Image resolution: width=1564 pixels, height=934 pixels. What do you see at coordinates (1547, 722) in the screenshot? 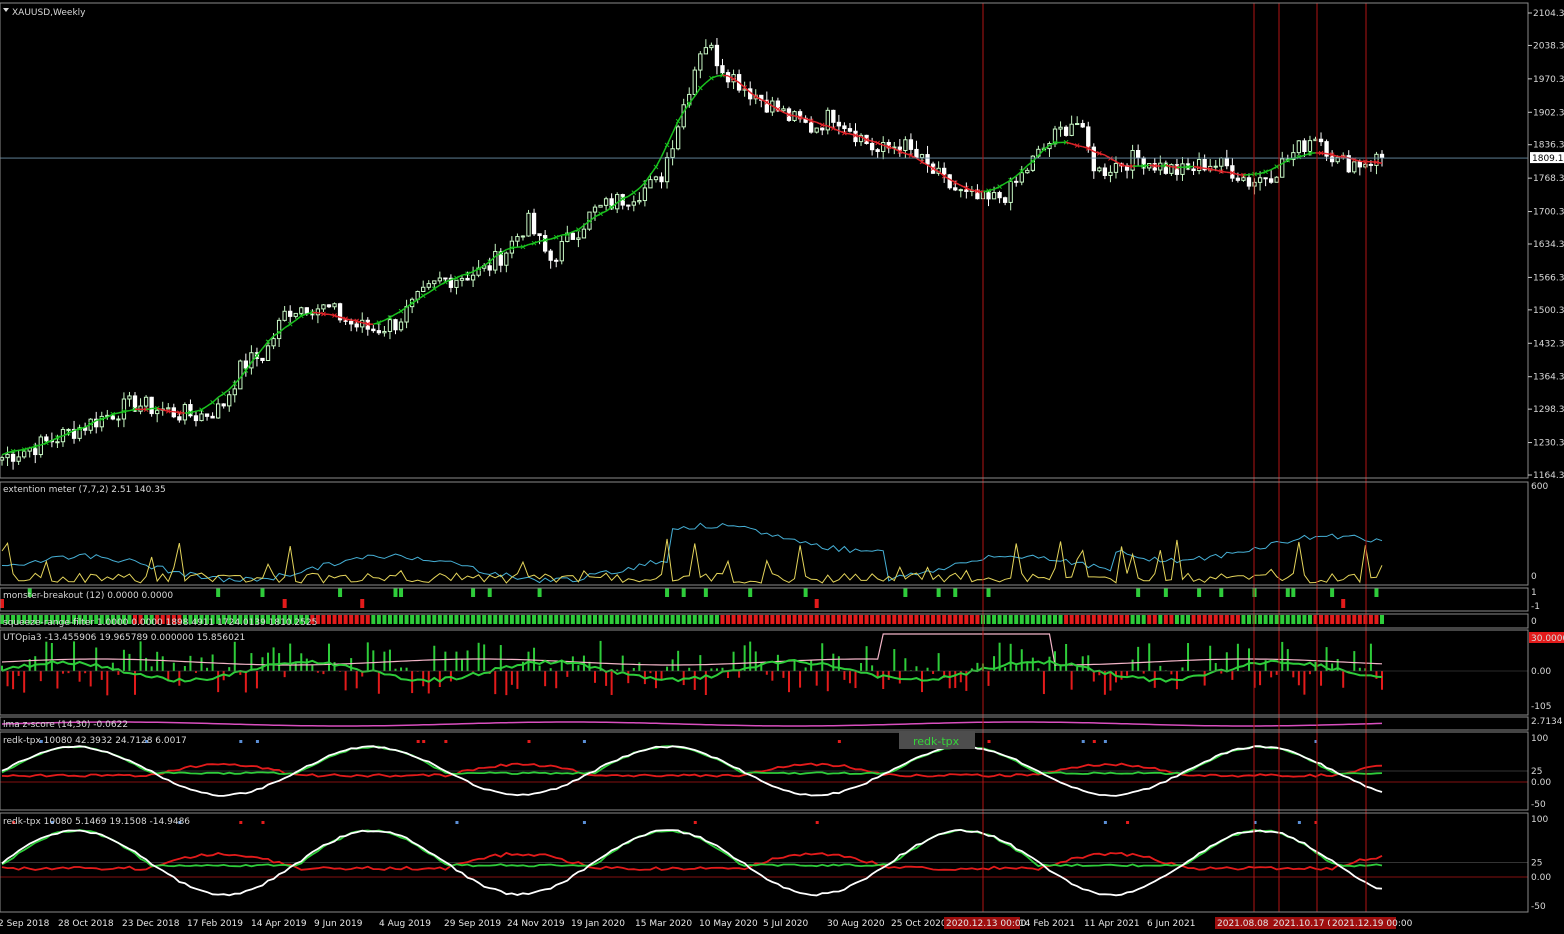
I see `lma-scale: 2.7134` at bounding box center [1547, 722].